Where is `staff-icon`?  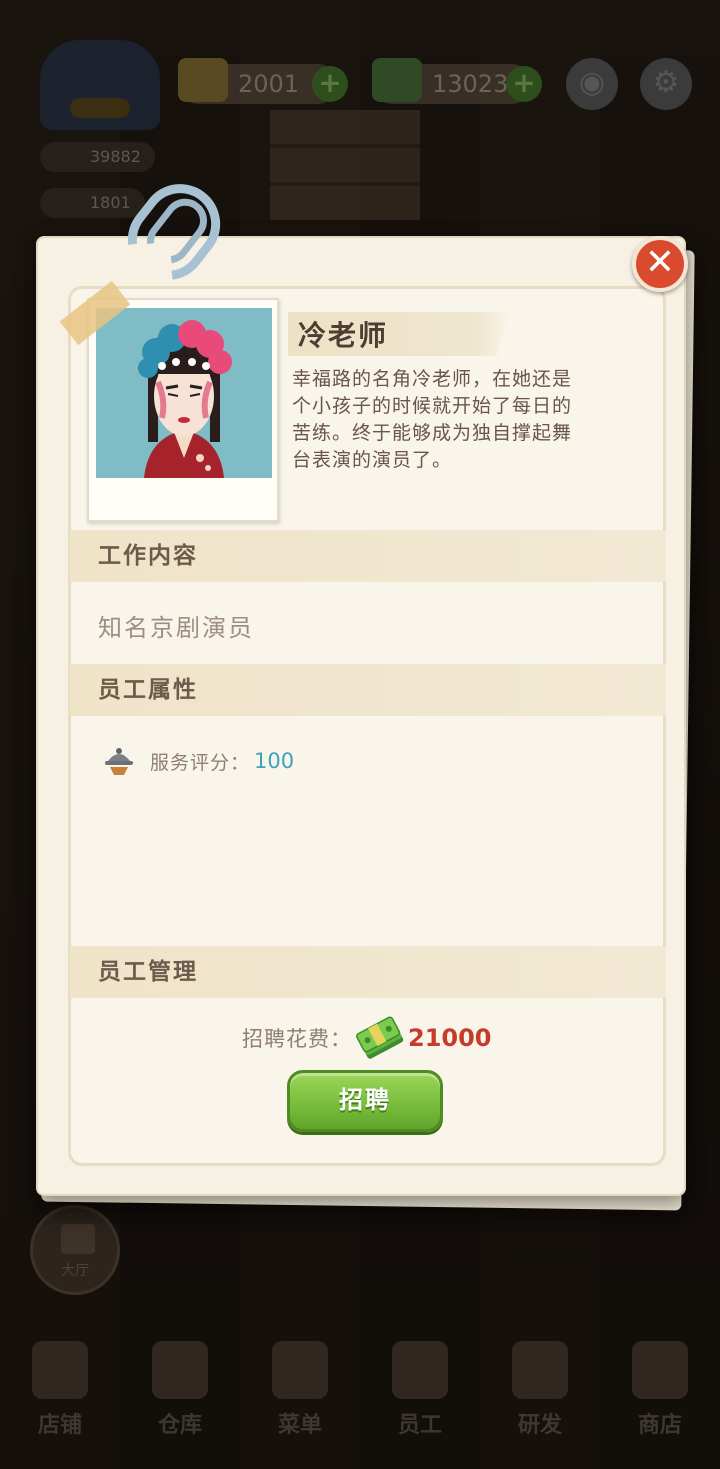
staff-icon is located at coordinates (420, 1370).